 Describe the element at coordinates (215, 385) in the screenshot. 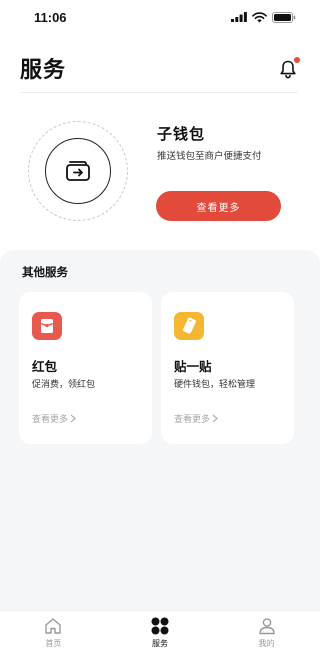

I see `card-description: 硬件钱包，轻松管理` at that location.